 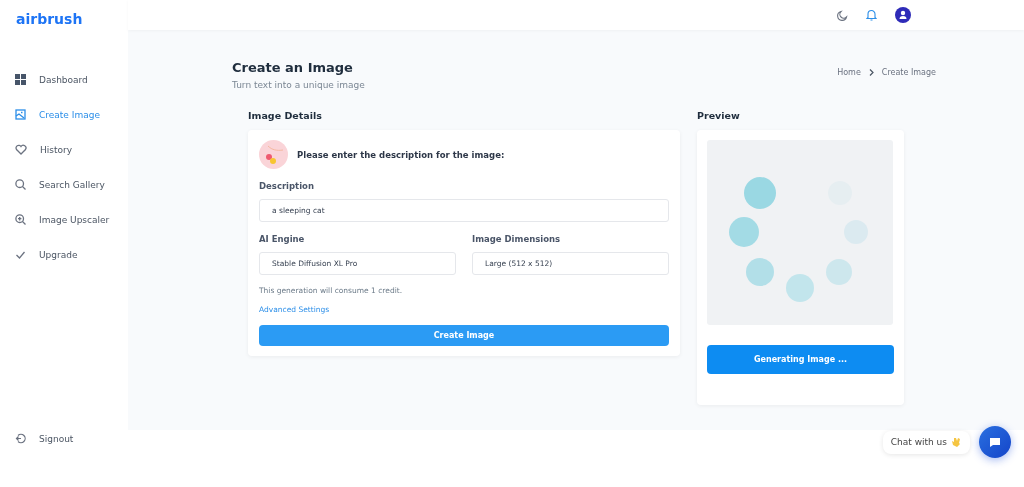 What do you see at coordinates (20, 438) in the screenshot?
I see `logout-icon` at bounding box center [20, 438].